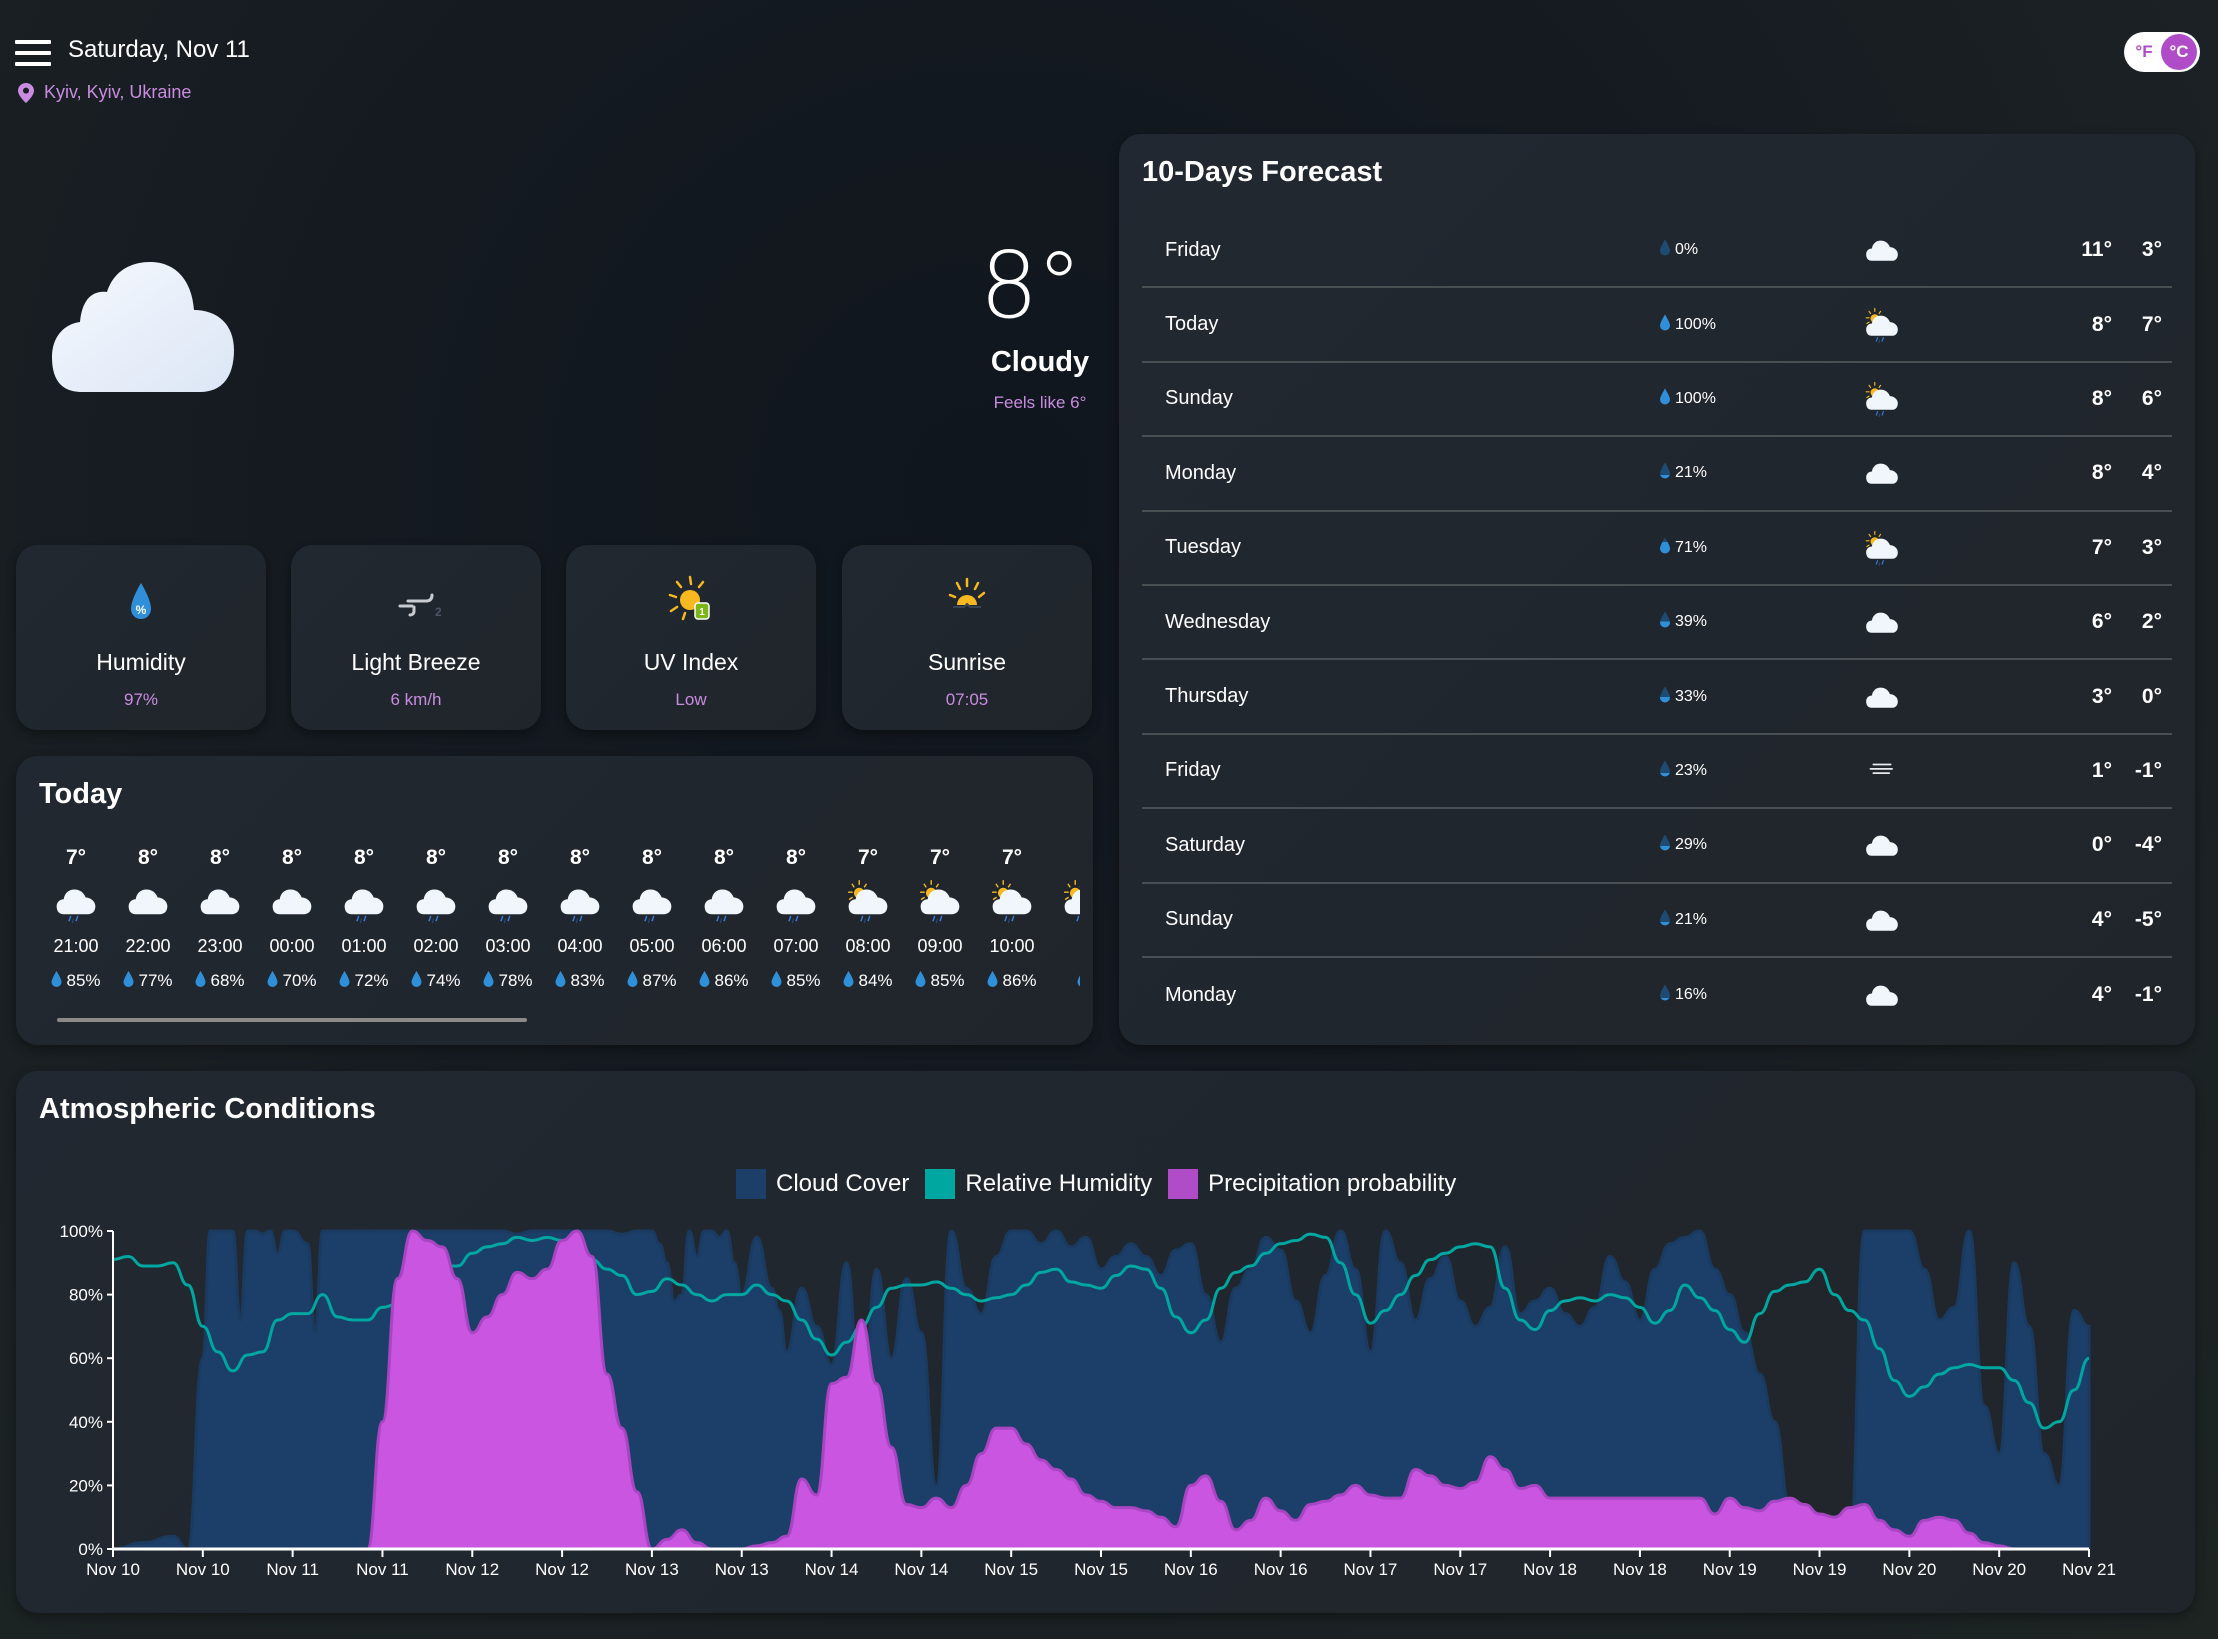  What do you see at coordinates (420, 606) in the screenshot?
I see `wind-icon: 2` at bounding box center [420, 606].